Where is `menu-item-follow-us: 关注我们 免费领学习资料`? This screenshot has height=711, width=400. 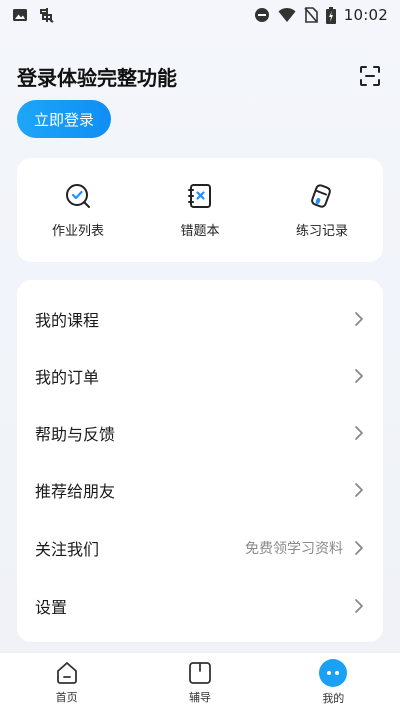
menu-item-follow-us: 关注我们 免费领学习资料 is located at coordinates (200, 547).